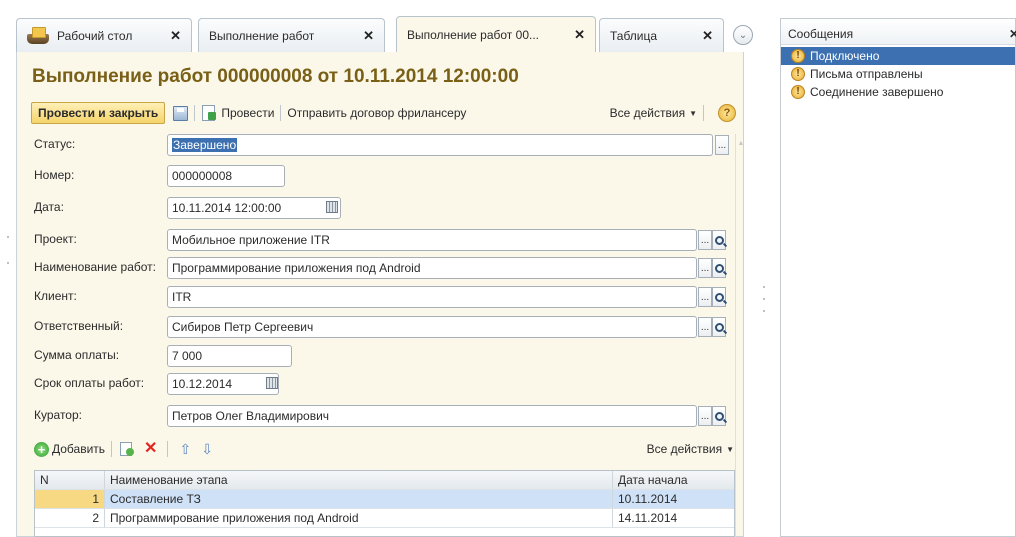  Describe the element at coordinates (359, 499) in the screenshot. I see `row-stage-name: Составление ТЗ` at that location.